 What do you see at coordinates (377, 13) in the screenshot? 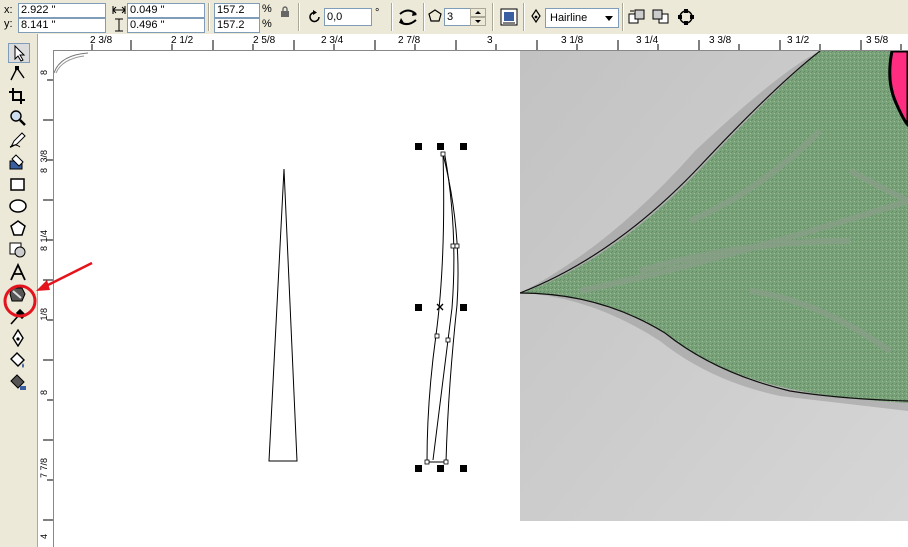
I see `degree-label: °` at bounding box center [377, 13].